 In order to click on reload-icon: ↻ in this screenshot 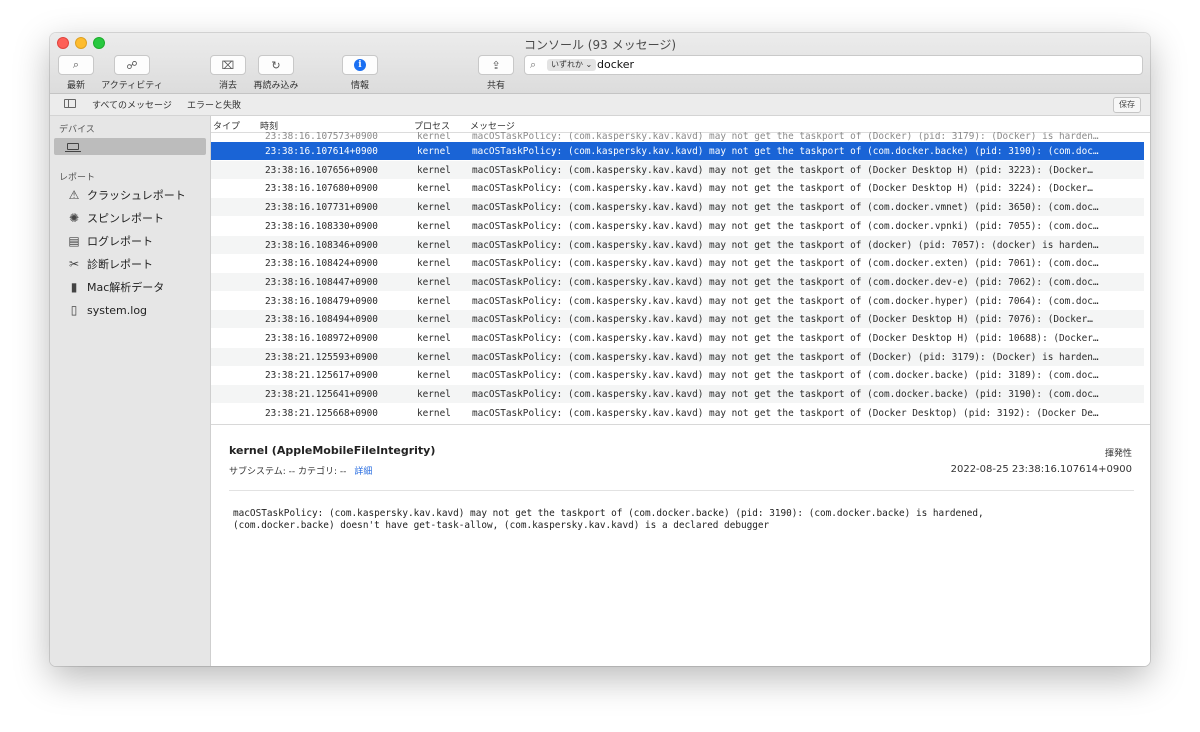, I will do `click(276, 65)`.